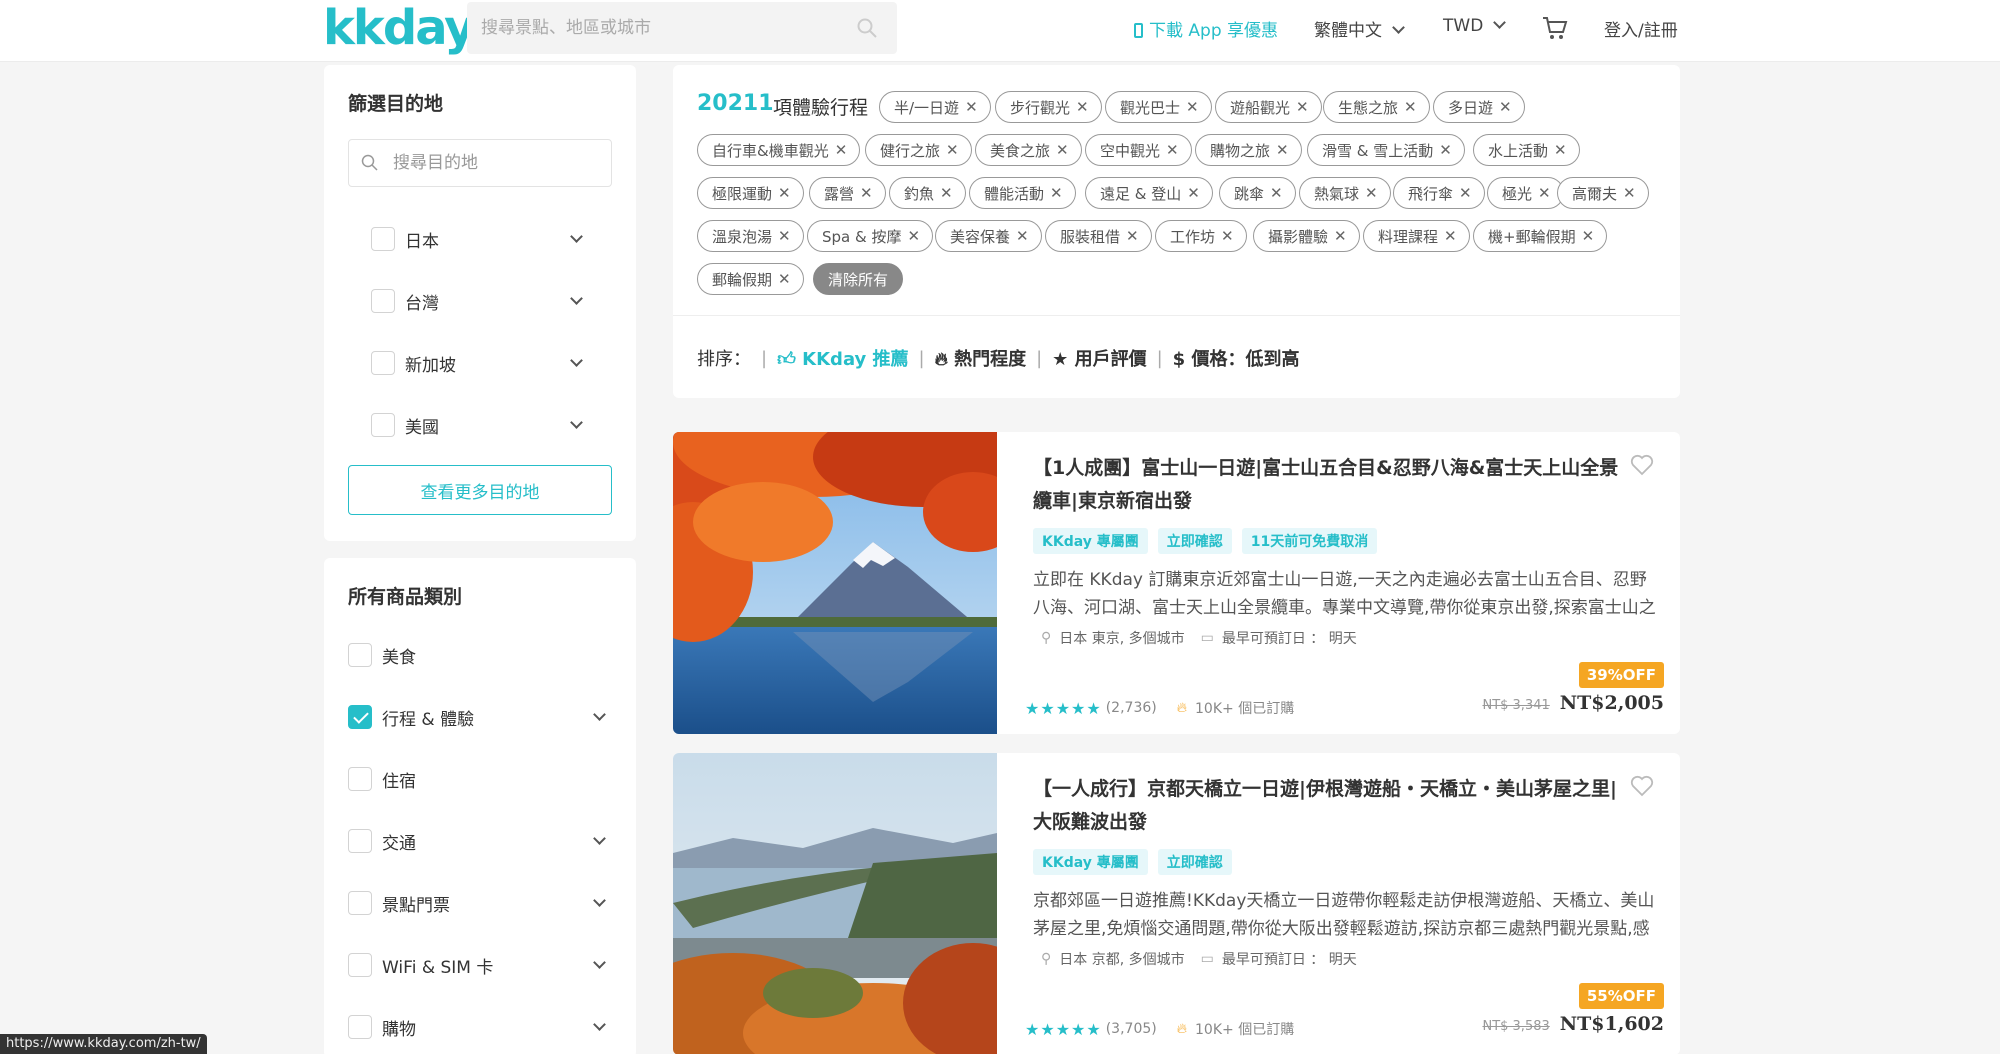 Image resolution: width=2000 pixels, height=1054 pixels. I want to click on category-item-tours: 行程 & 體驗, so click(411, 717).